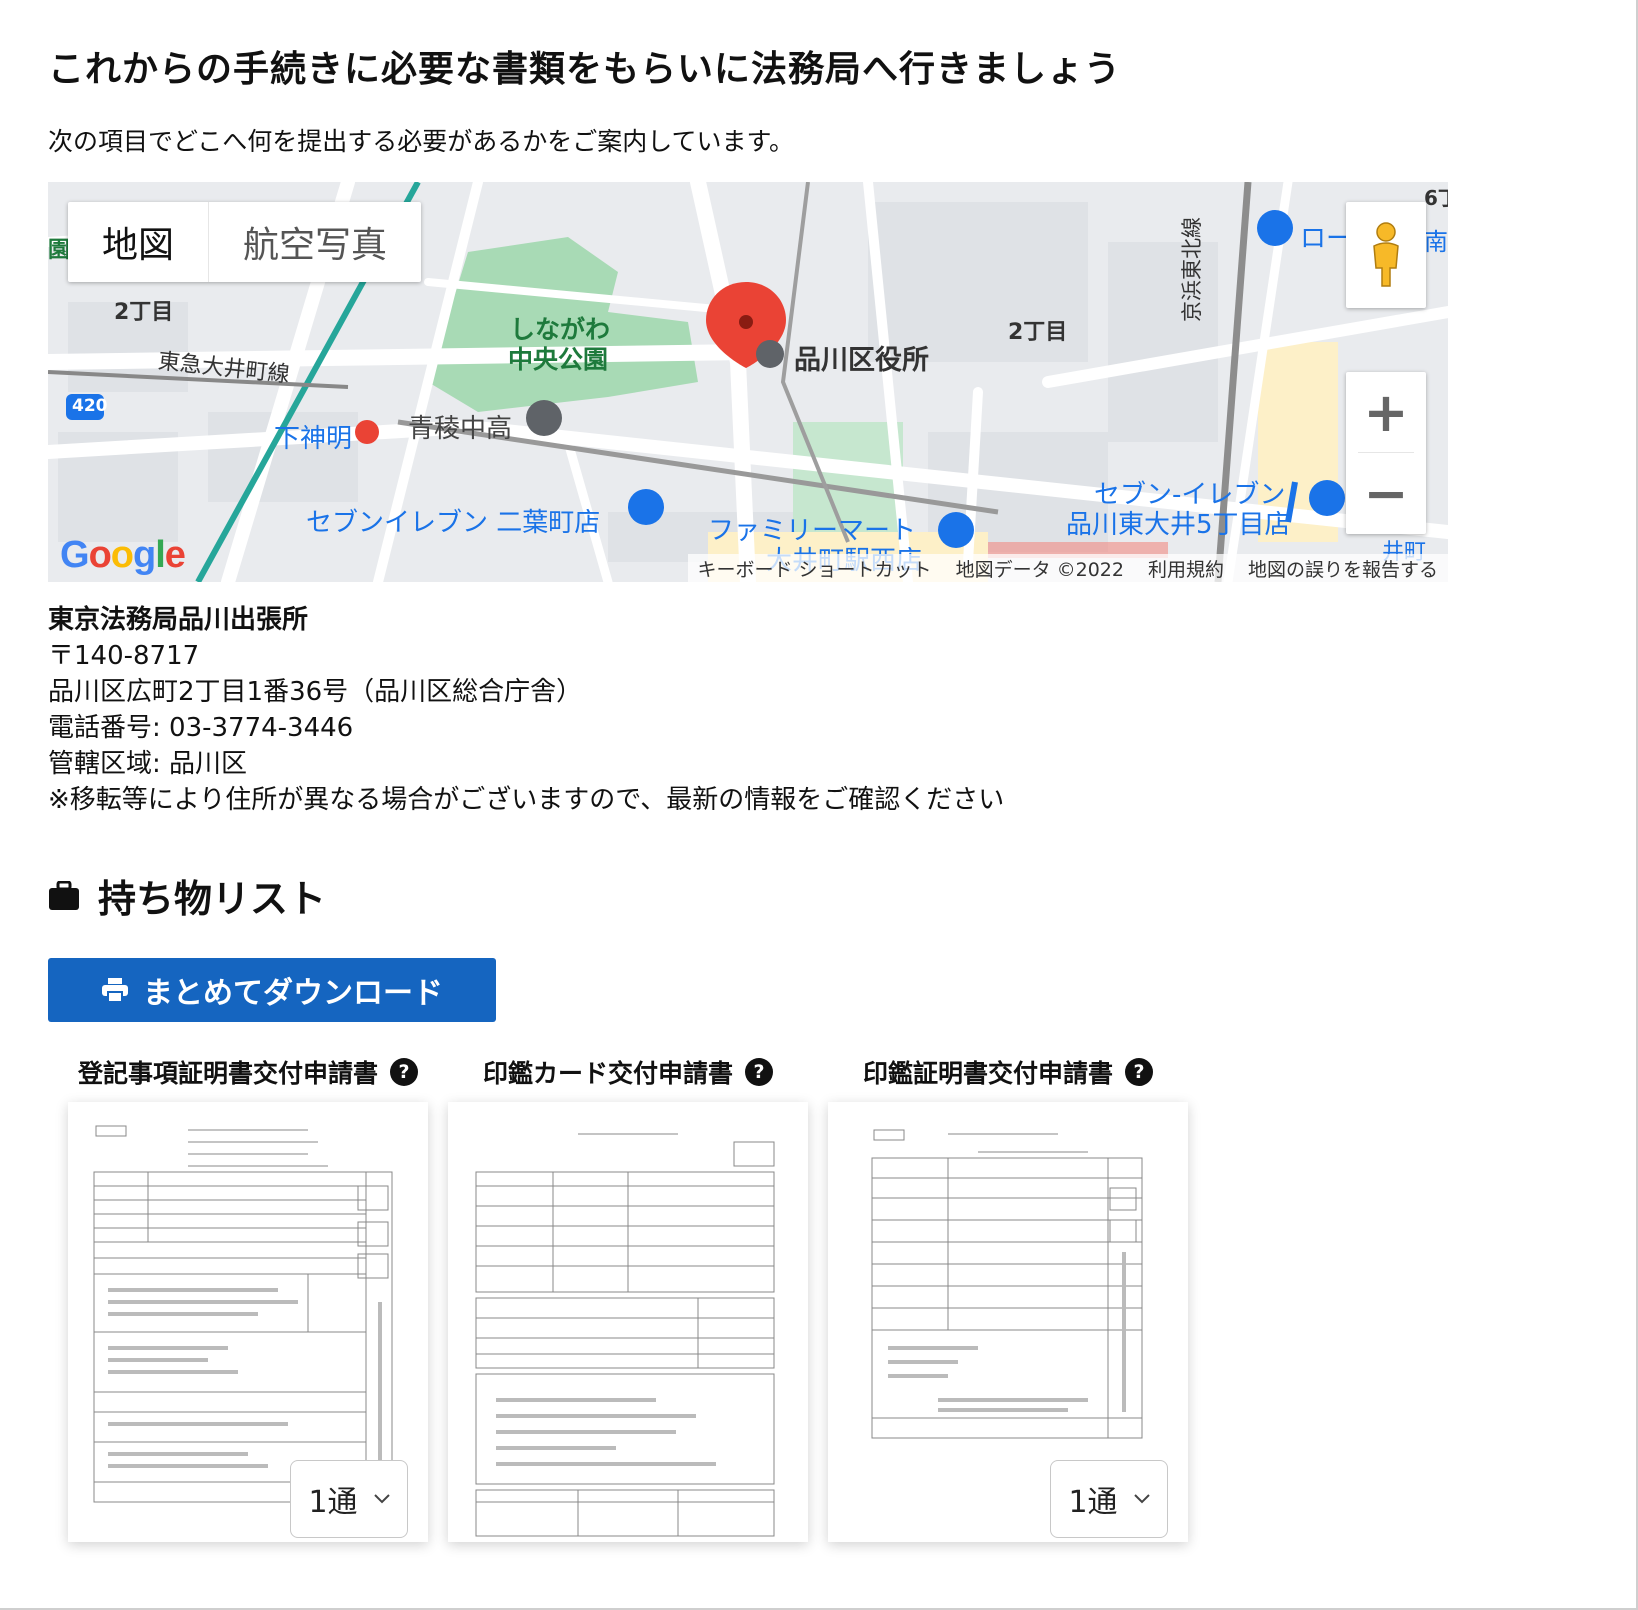  What do you see at coordinates (123, 555) in the screenshot?
I see `google-logo: Google` at bounding box center [123, 555].